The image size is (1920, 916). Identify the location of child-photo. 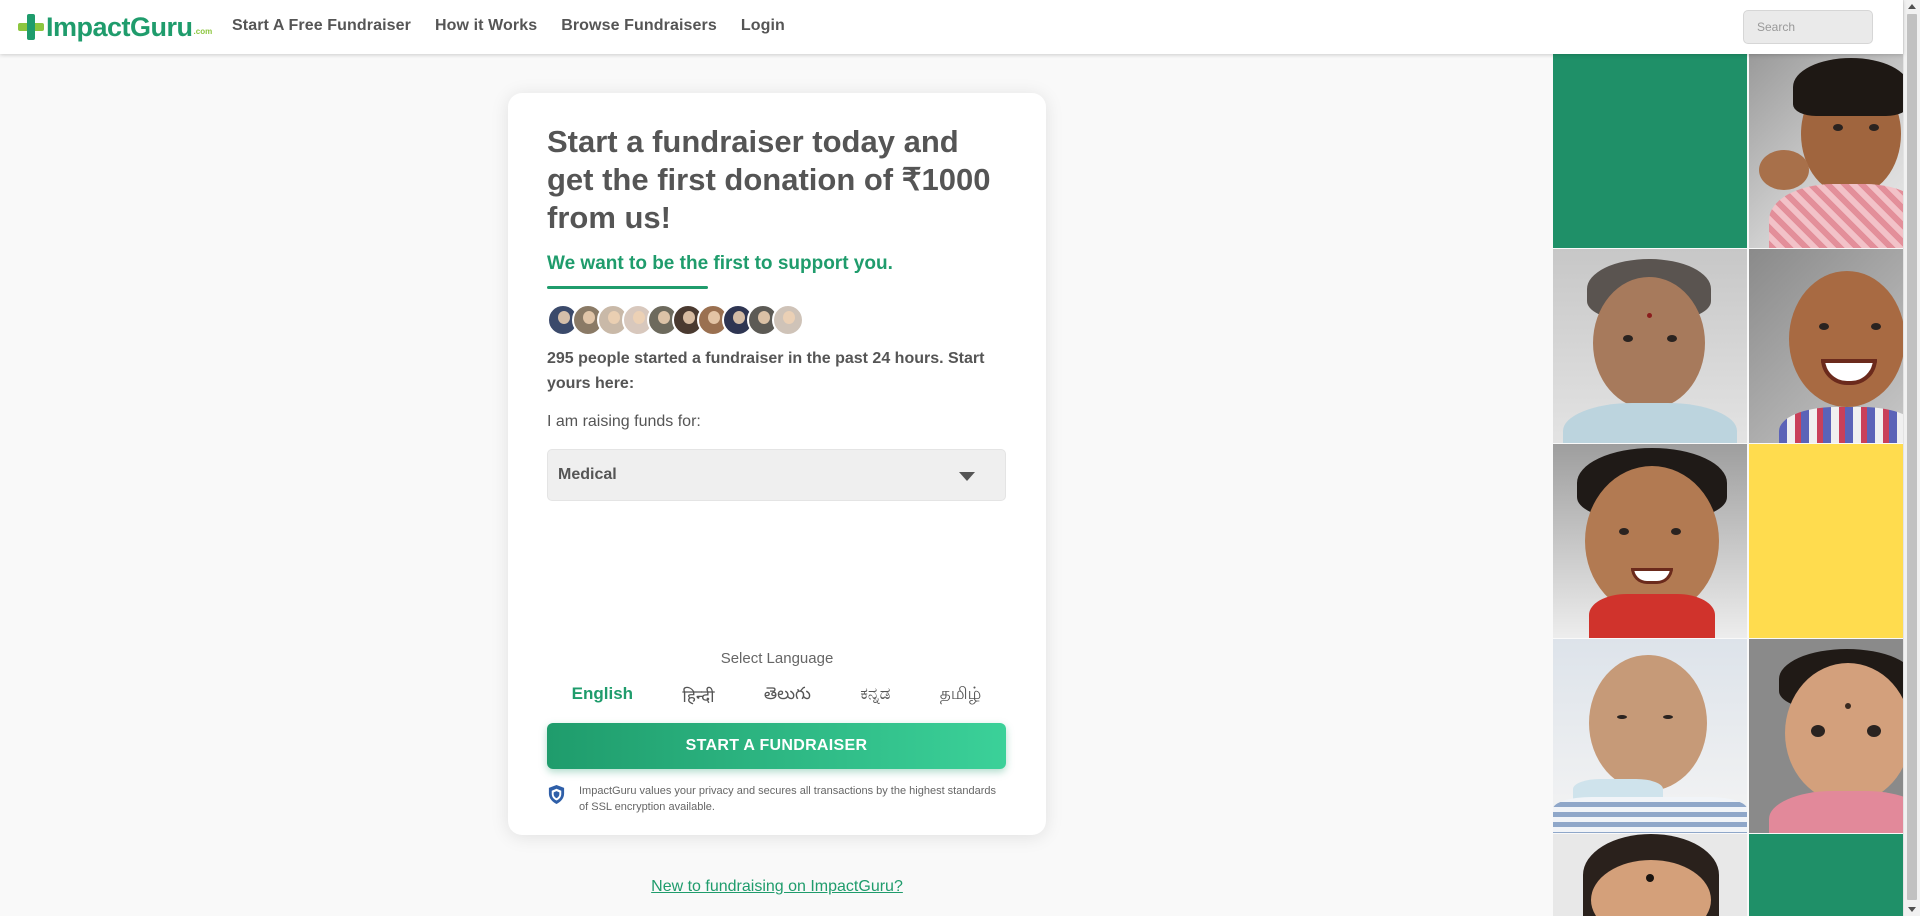
(1834, 151).